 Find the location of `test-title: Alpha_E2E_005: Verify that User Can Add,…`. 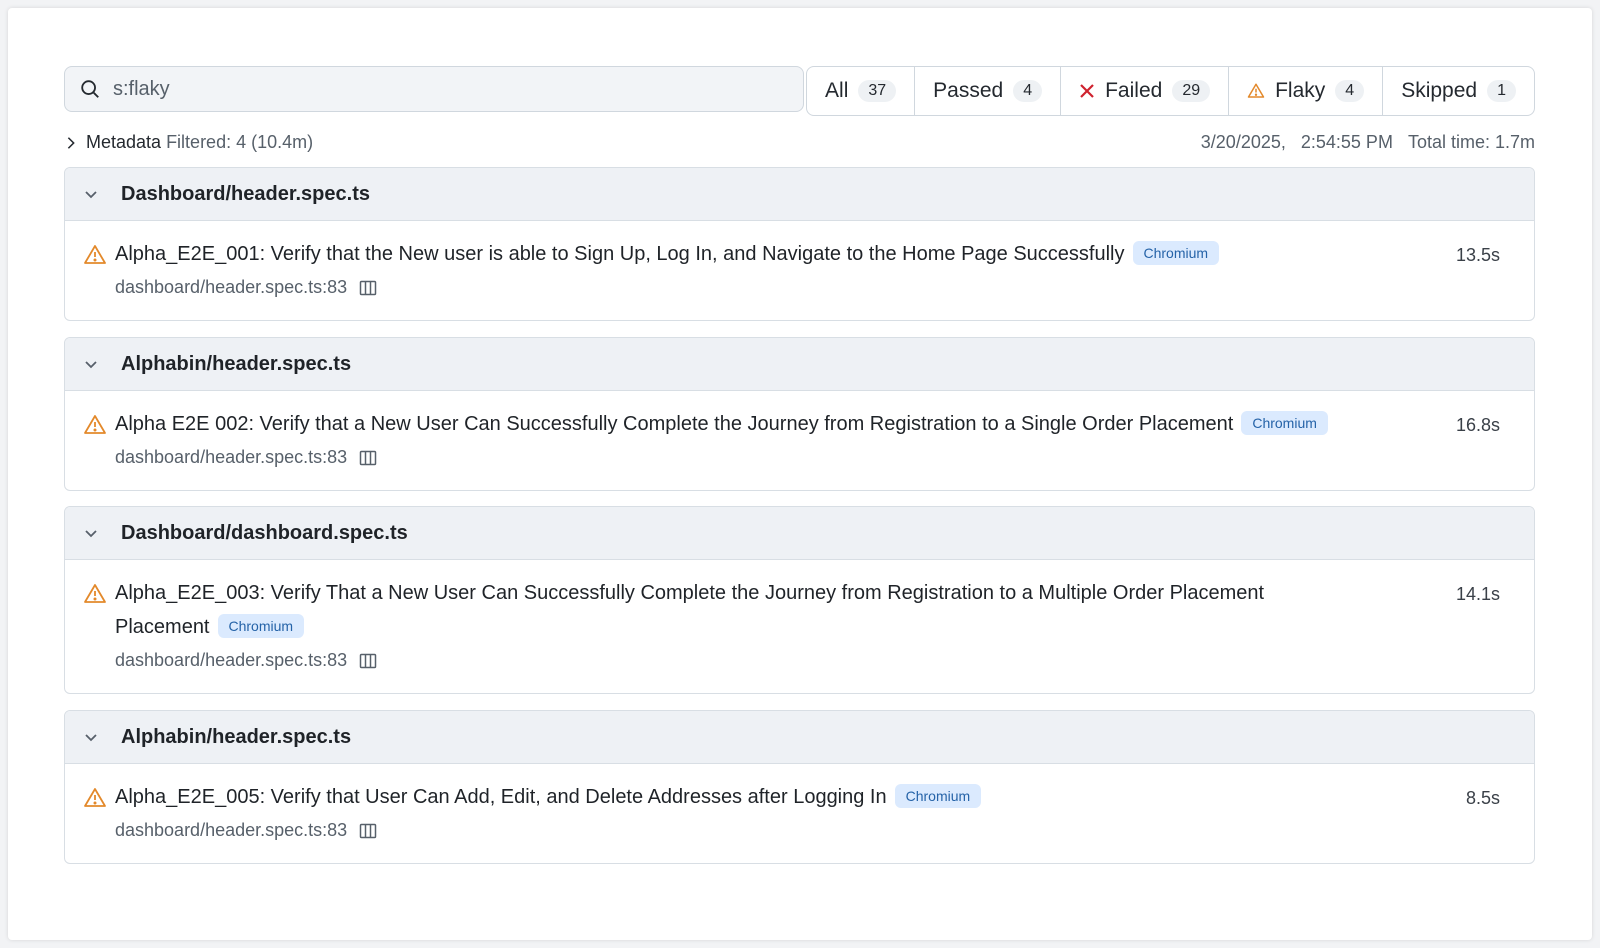

test-title: Alpha_E2E_005: Verify that User Can Add,… is located at coordinates (730, 797).